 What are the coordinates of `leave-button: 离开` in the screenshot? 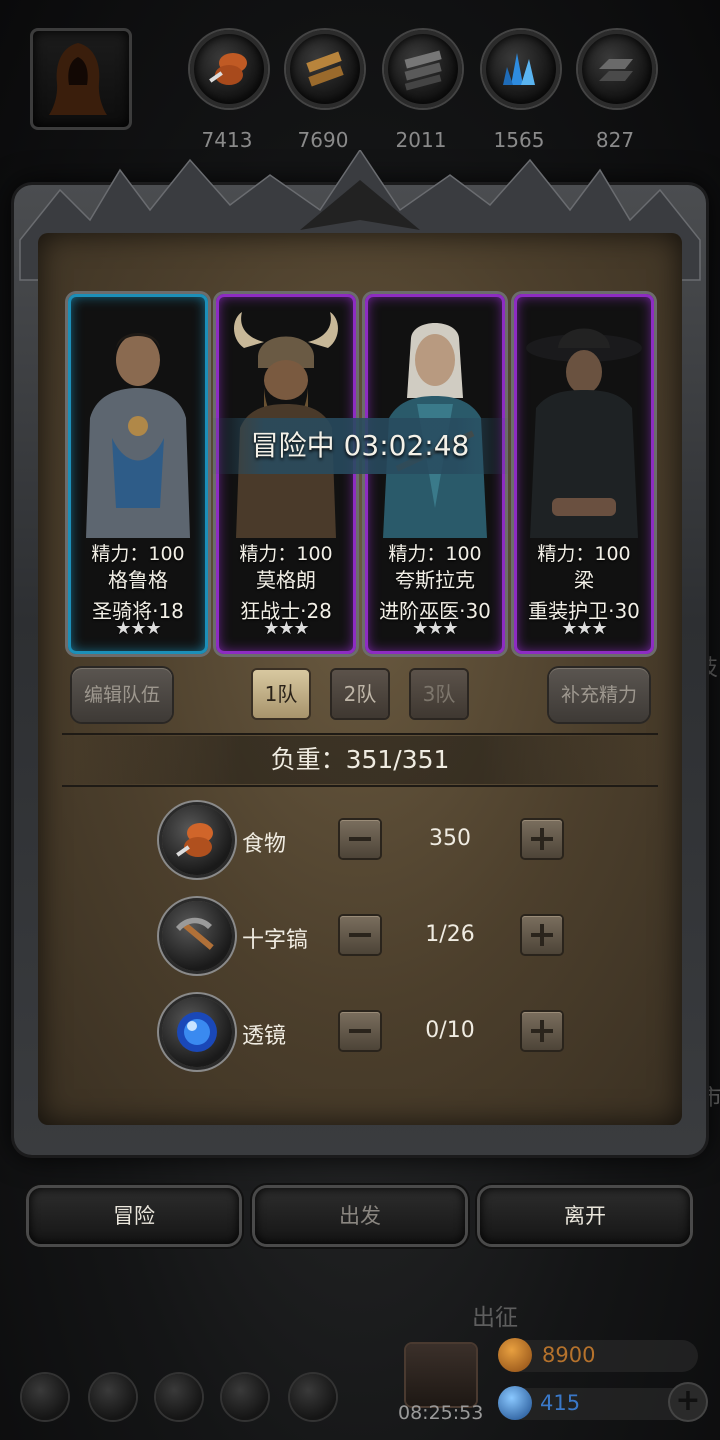 It's located at (585, 1216).